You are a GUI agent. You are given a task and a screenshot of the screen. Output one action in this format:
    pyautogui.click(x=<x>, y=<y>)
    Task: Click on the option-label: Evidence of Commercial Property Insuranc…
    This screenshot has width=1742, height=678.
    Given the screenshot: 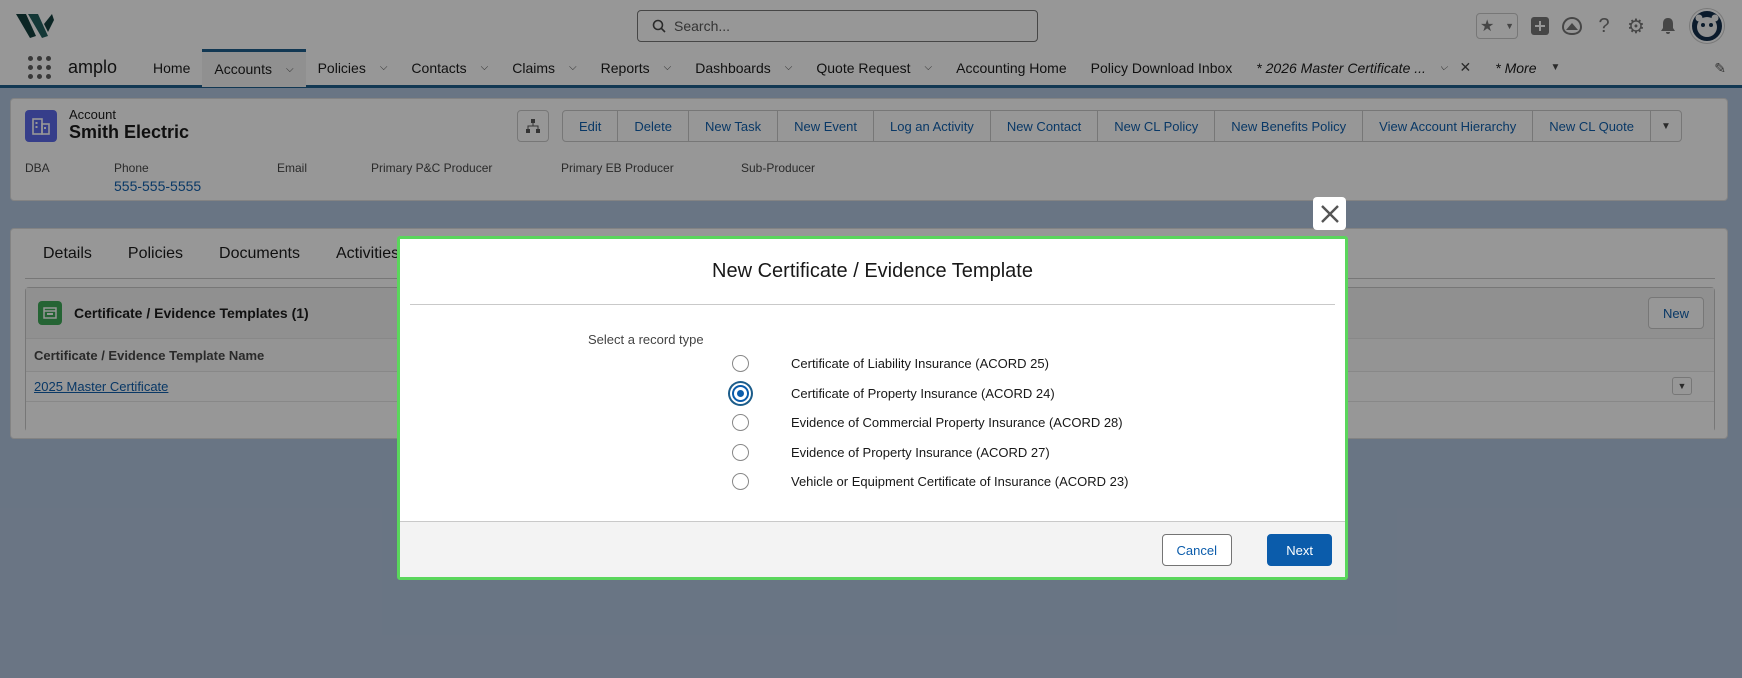 What is the action you would take?
    pyautogui.click(x=957, y=423)
    